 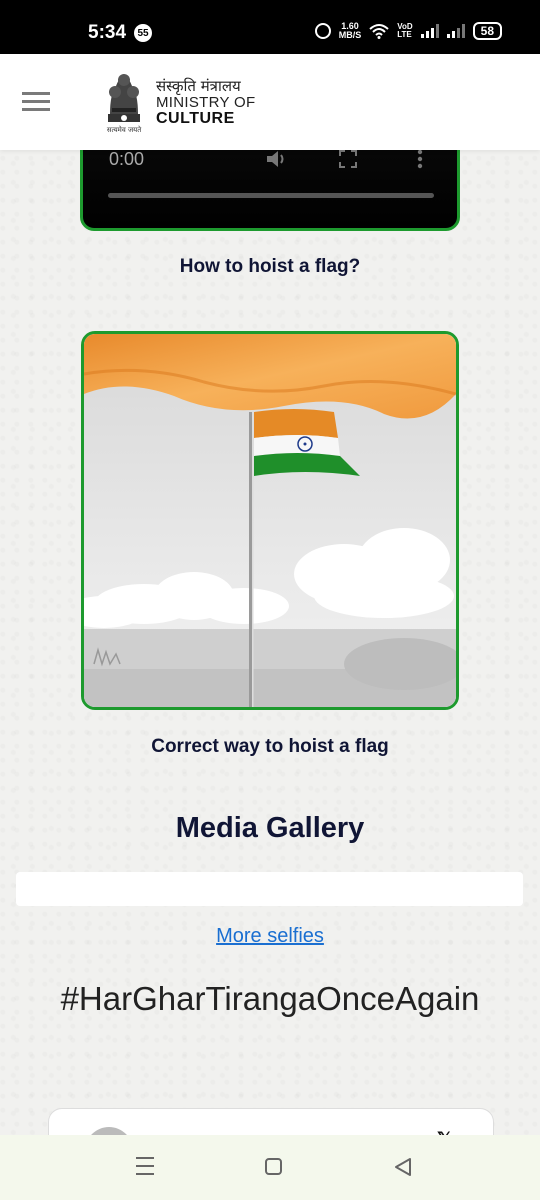 I want to click on volte-bottom: LTE, so click(x=404, y=34).